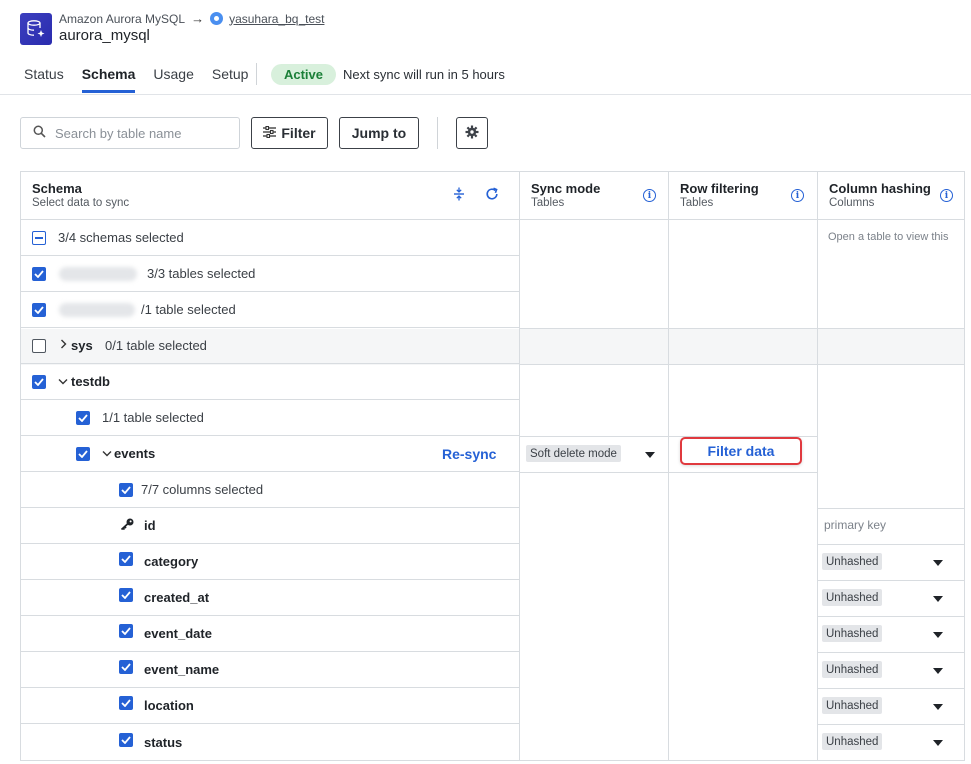  I want to click on schema-name: sys, so click(82, 345).